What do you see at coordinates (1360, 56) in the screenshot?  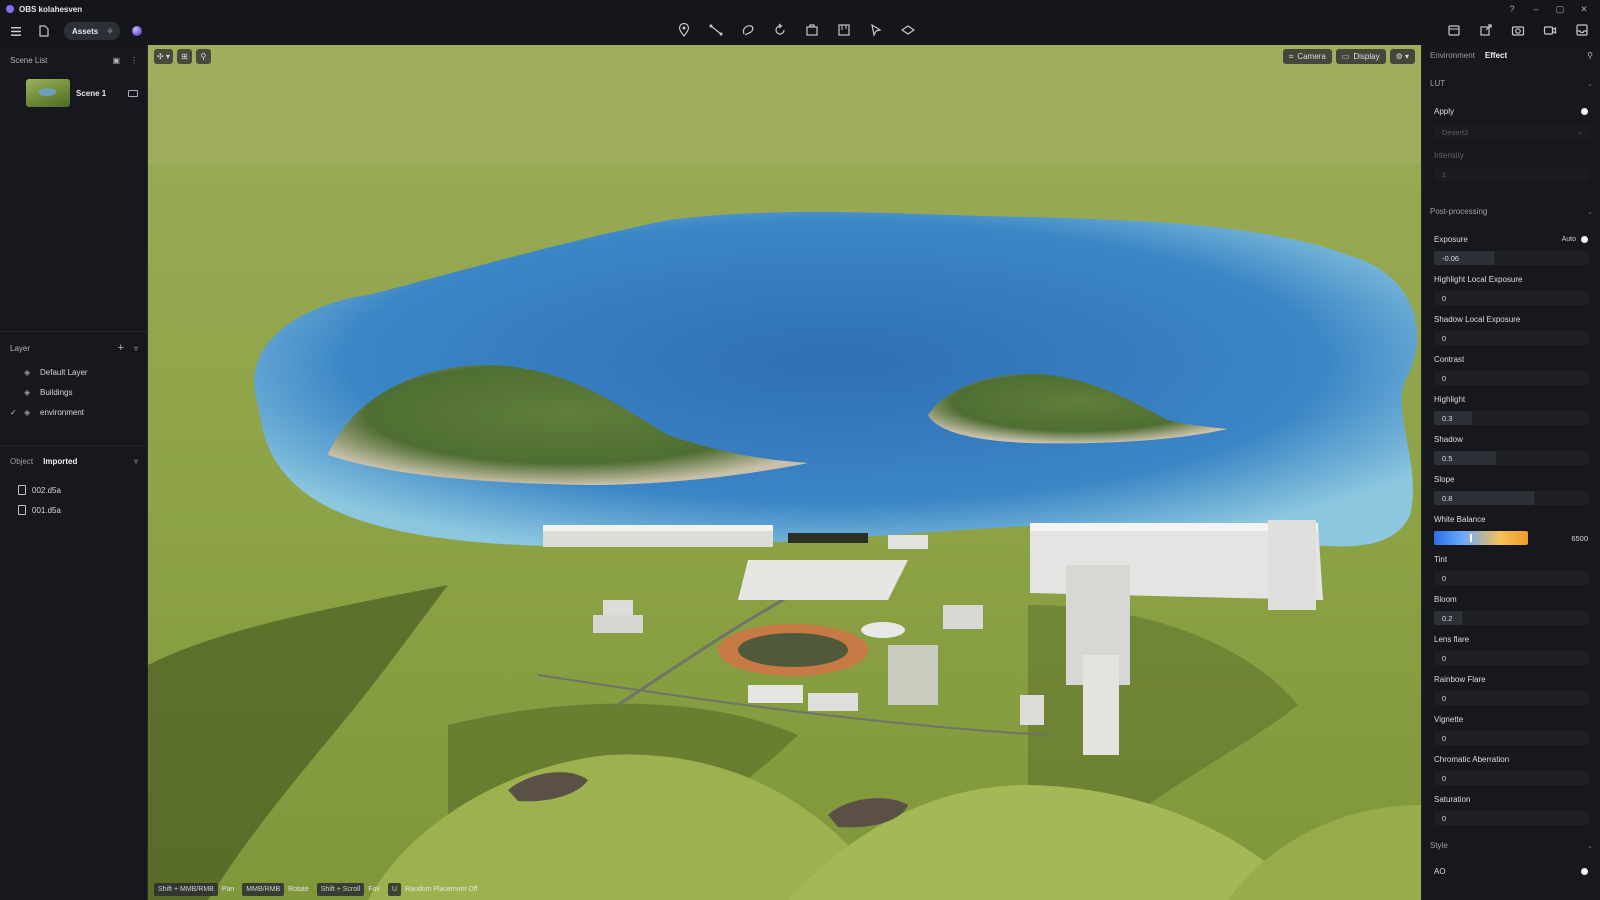 I see `display-button: ▭ Display` at bounding box center [1360, 56].